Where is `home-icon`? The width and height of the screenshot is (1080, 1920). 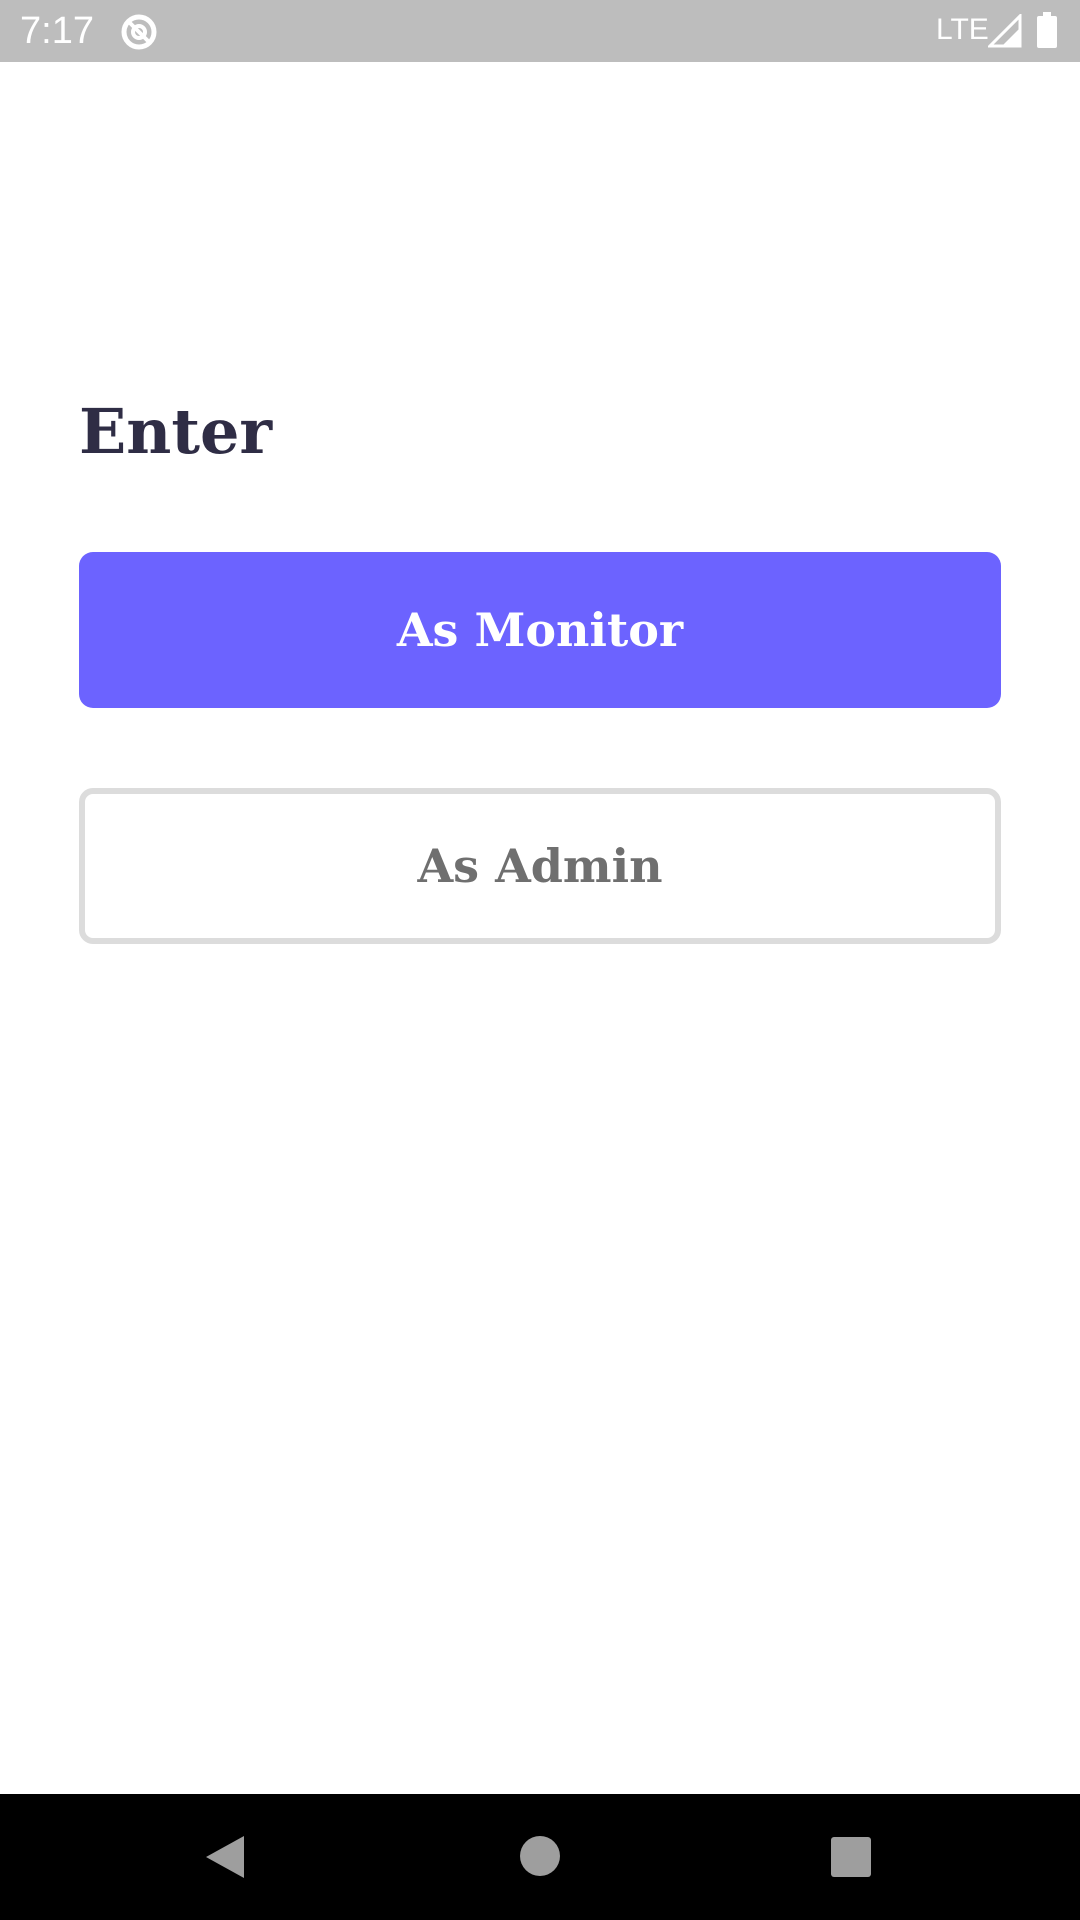
home-icon is located at coordinates (540, 1856).